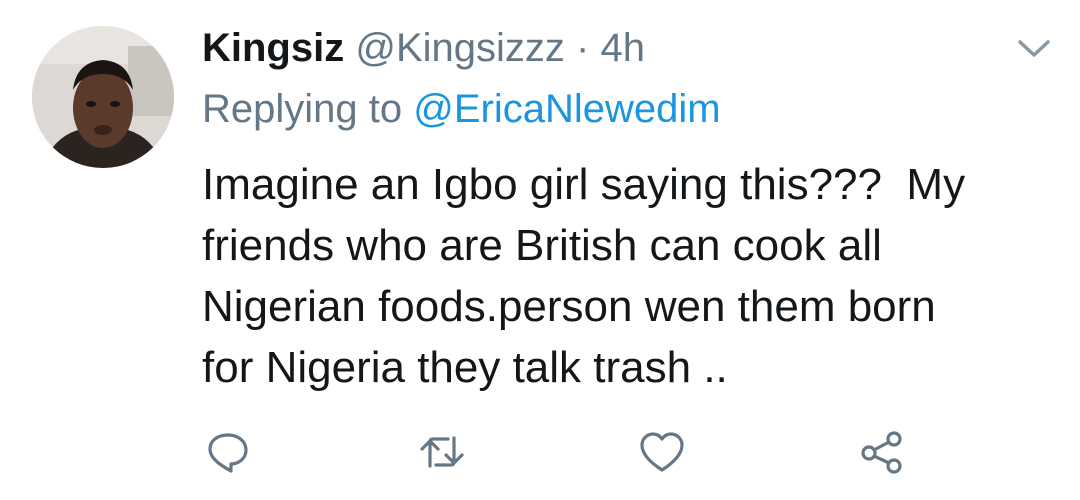 The height and width of the screenshot is (500, 1080). What do you see at coordinates (623, 48) in the screenshot?
I see `timestamp: 4h` at bounding box center [623, 48].